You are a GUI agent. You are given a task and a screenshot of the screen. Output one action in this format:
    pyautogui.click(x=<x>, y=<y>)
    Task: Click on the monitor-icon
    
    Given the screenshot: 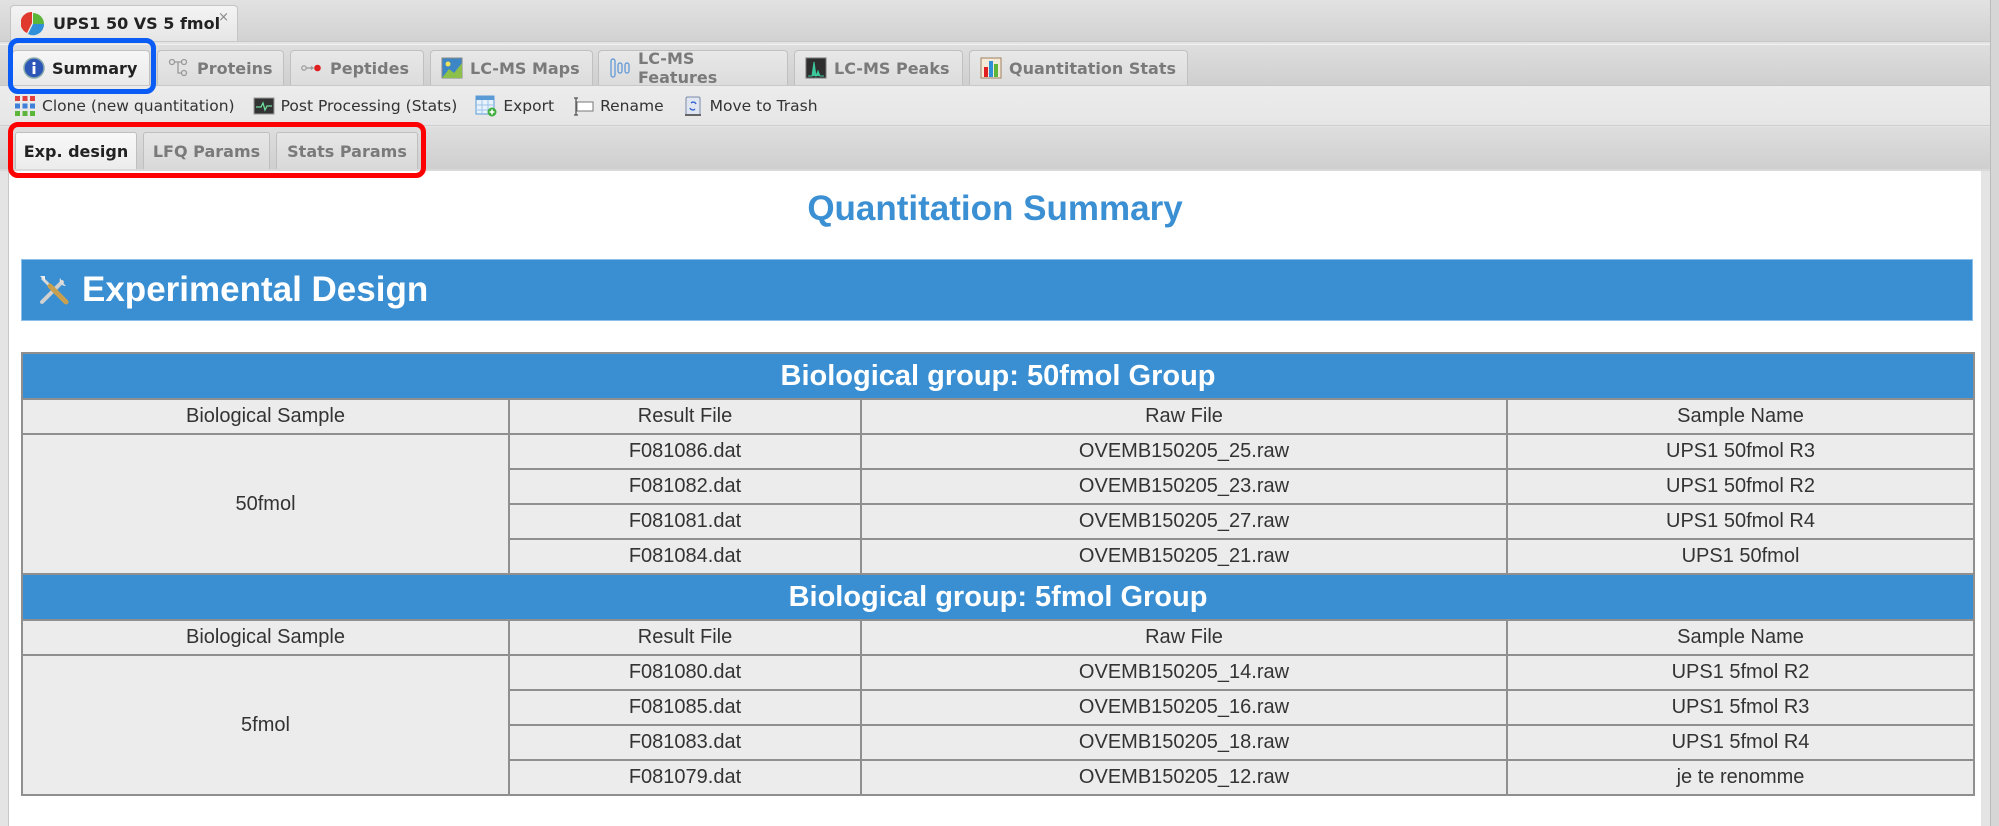 What is the action you would take?
    pyautogui.click(x=264, y=106)
    